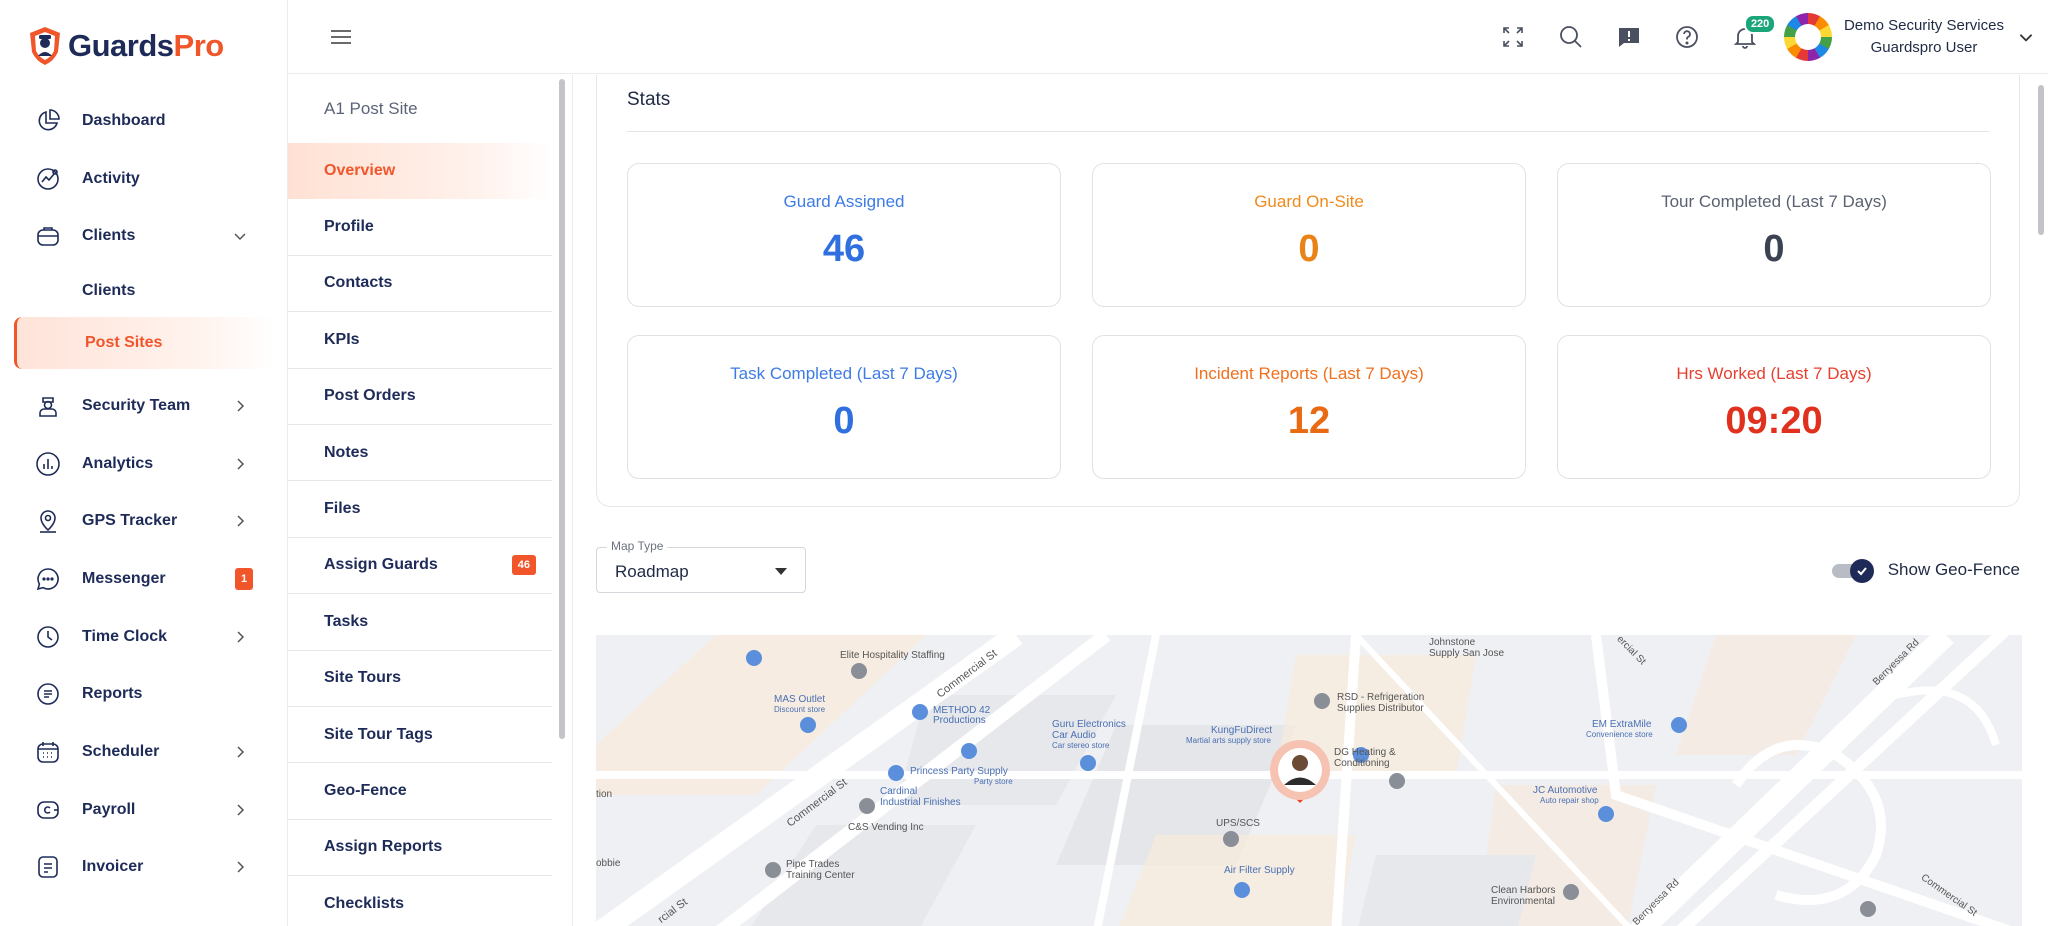 The height and width of the screenshot is (926, 2048). Describe the element at coordinates (1074, 735) in the screenshot. I see `map-label: Car Audio` at that location.